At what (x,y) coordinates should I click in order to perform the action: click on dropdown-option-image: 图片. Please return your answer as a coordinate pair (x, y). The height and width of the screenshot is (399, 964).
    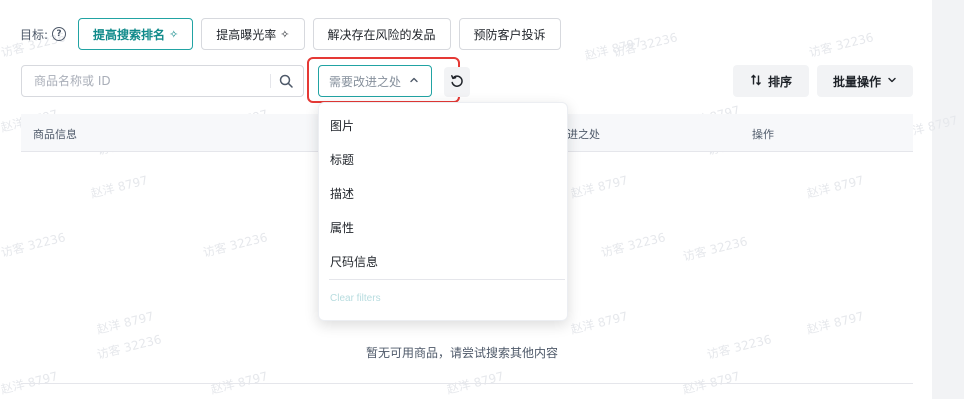
    Looking at the image, I should click on (342, 125).